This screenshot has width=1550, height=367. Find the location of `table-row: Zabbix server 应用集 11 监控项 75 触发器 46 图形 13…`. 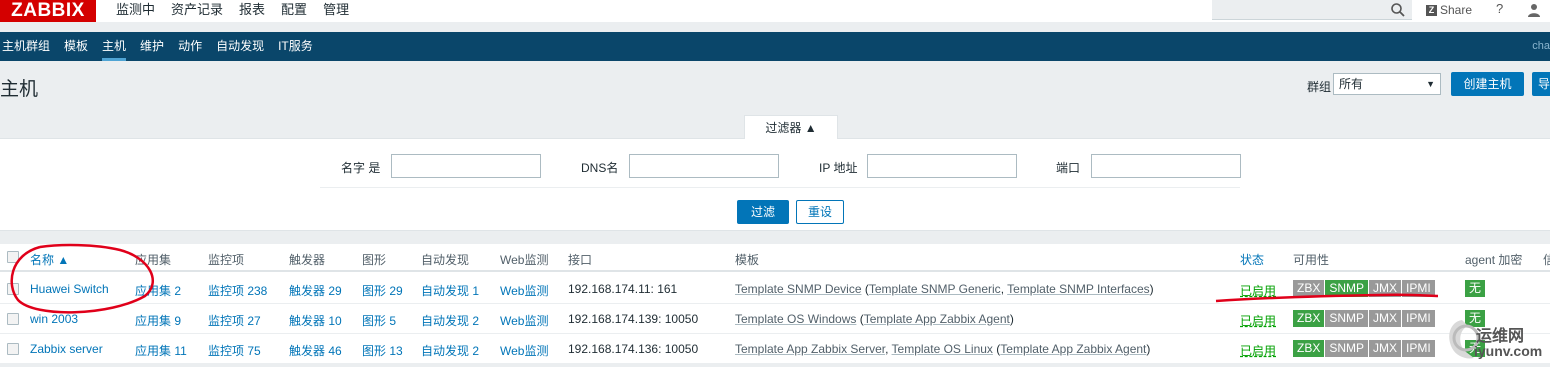

table-row: Zabbix server 应用集 11 监控项 75 触发器 46 图形 13… is located at coordinates (775, 349).